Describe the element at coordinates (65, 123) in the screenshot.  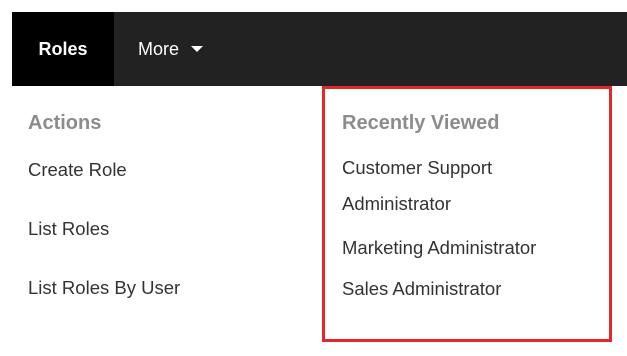
I see `actions-heading: Actions` at that location.